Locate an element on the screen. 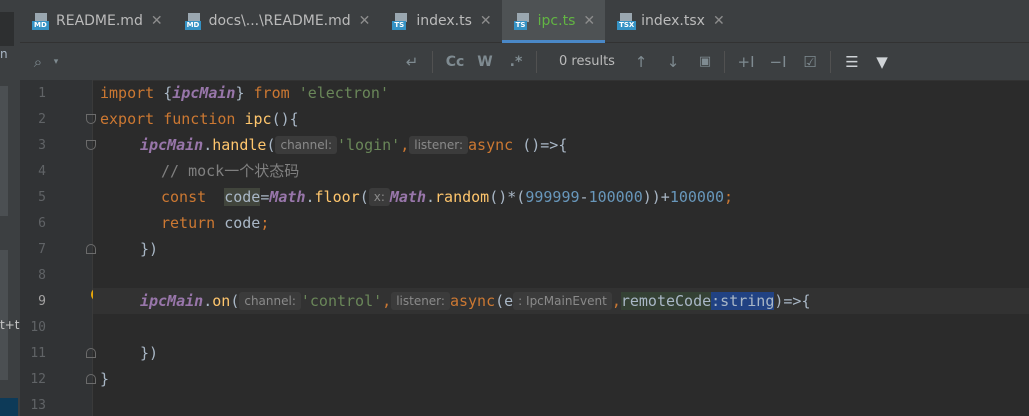 This screenshot has height=416, width=1029. line-number: 10 is located at coordinates (38, 327).